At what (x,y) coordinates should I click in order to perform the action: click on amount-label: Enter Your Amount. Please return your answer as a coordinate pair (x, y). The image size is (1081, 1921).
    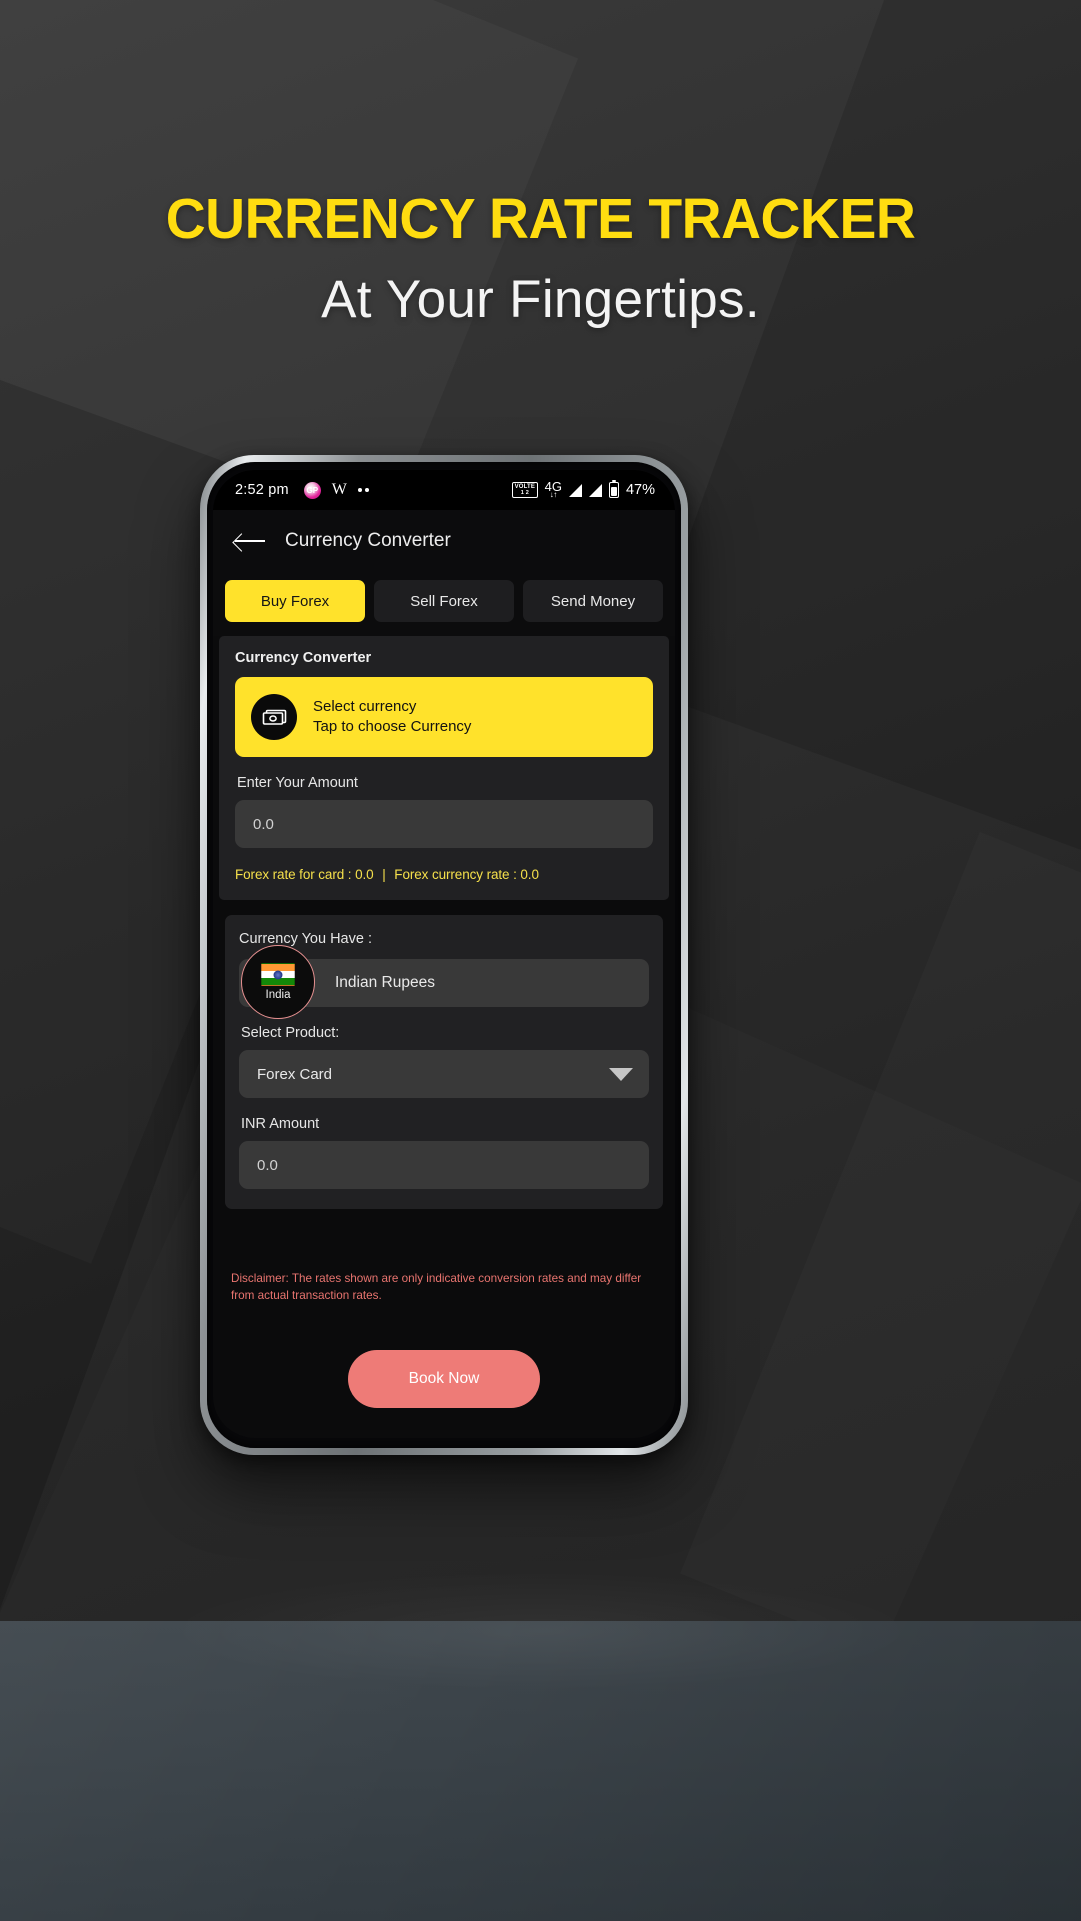
    Looking at the image, I should click on (297, 783).